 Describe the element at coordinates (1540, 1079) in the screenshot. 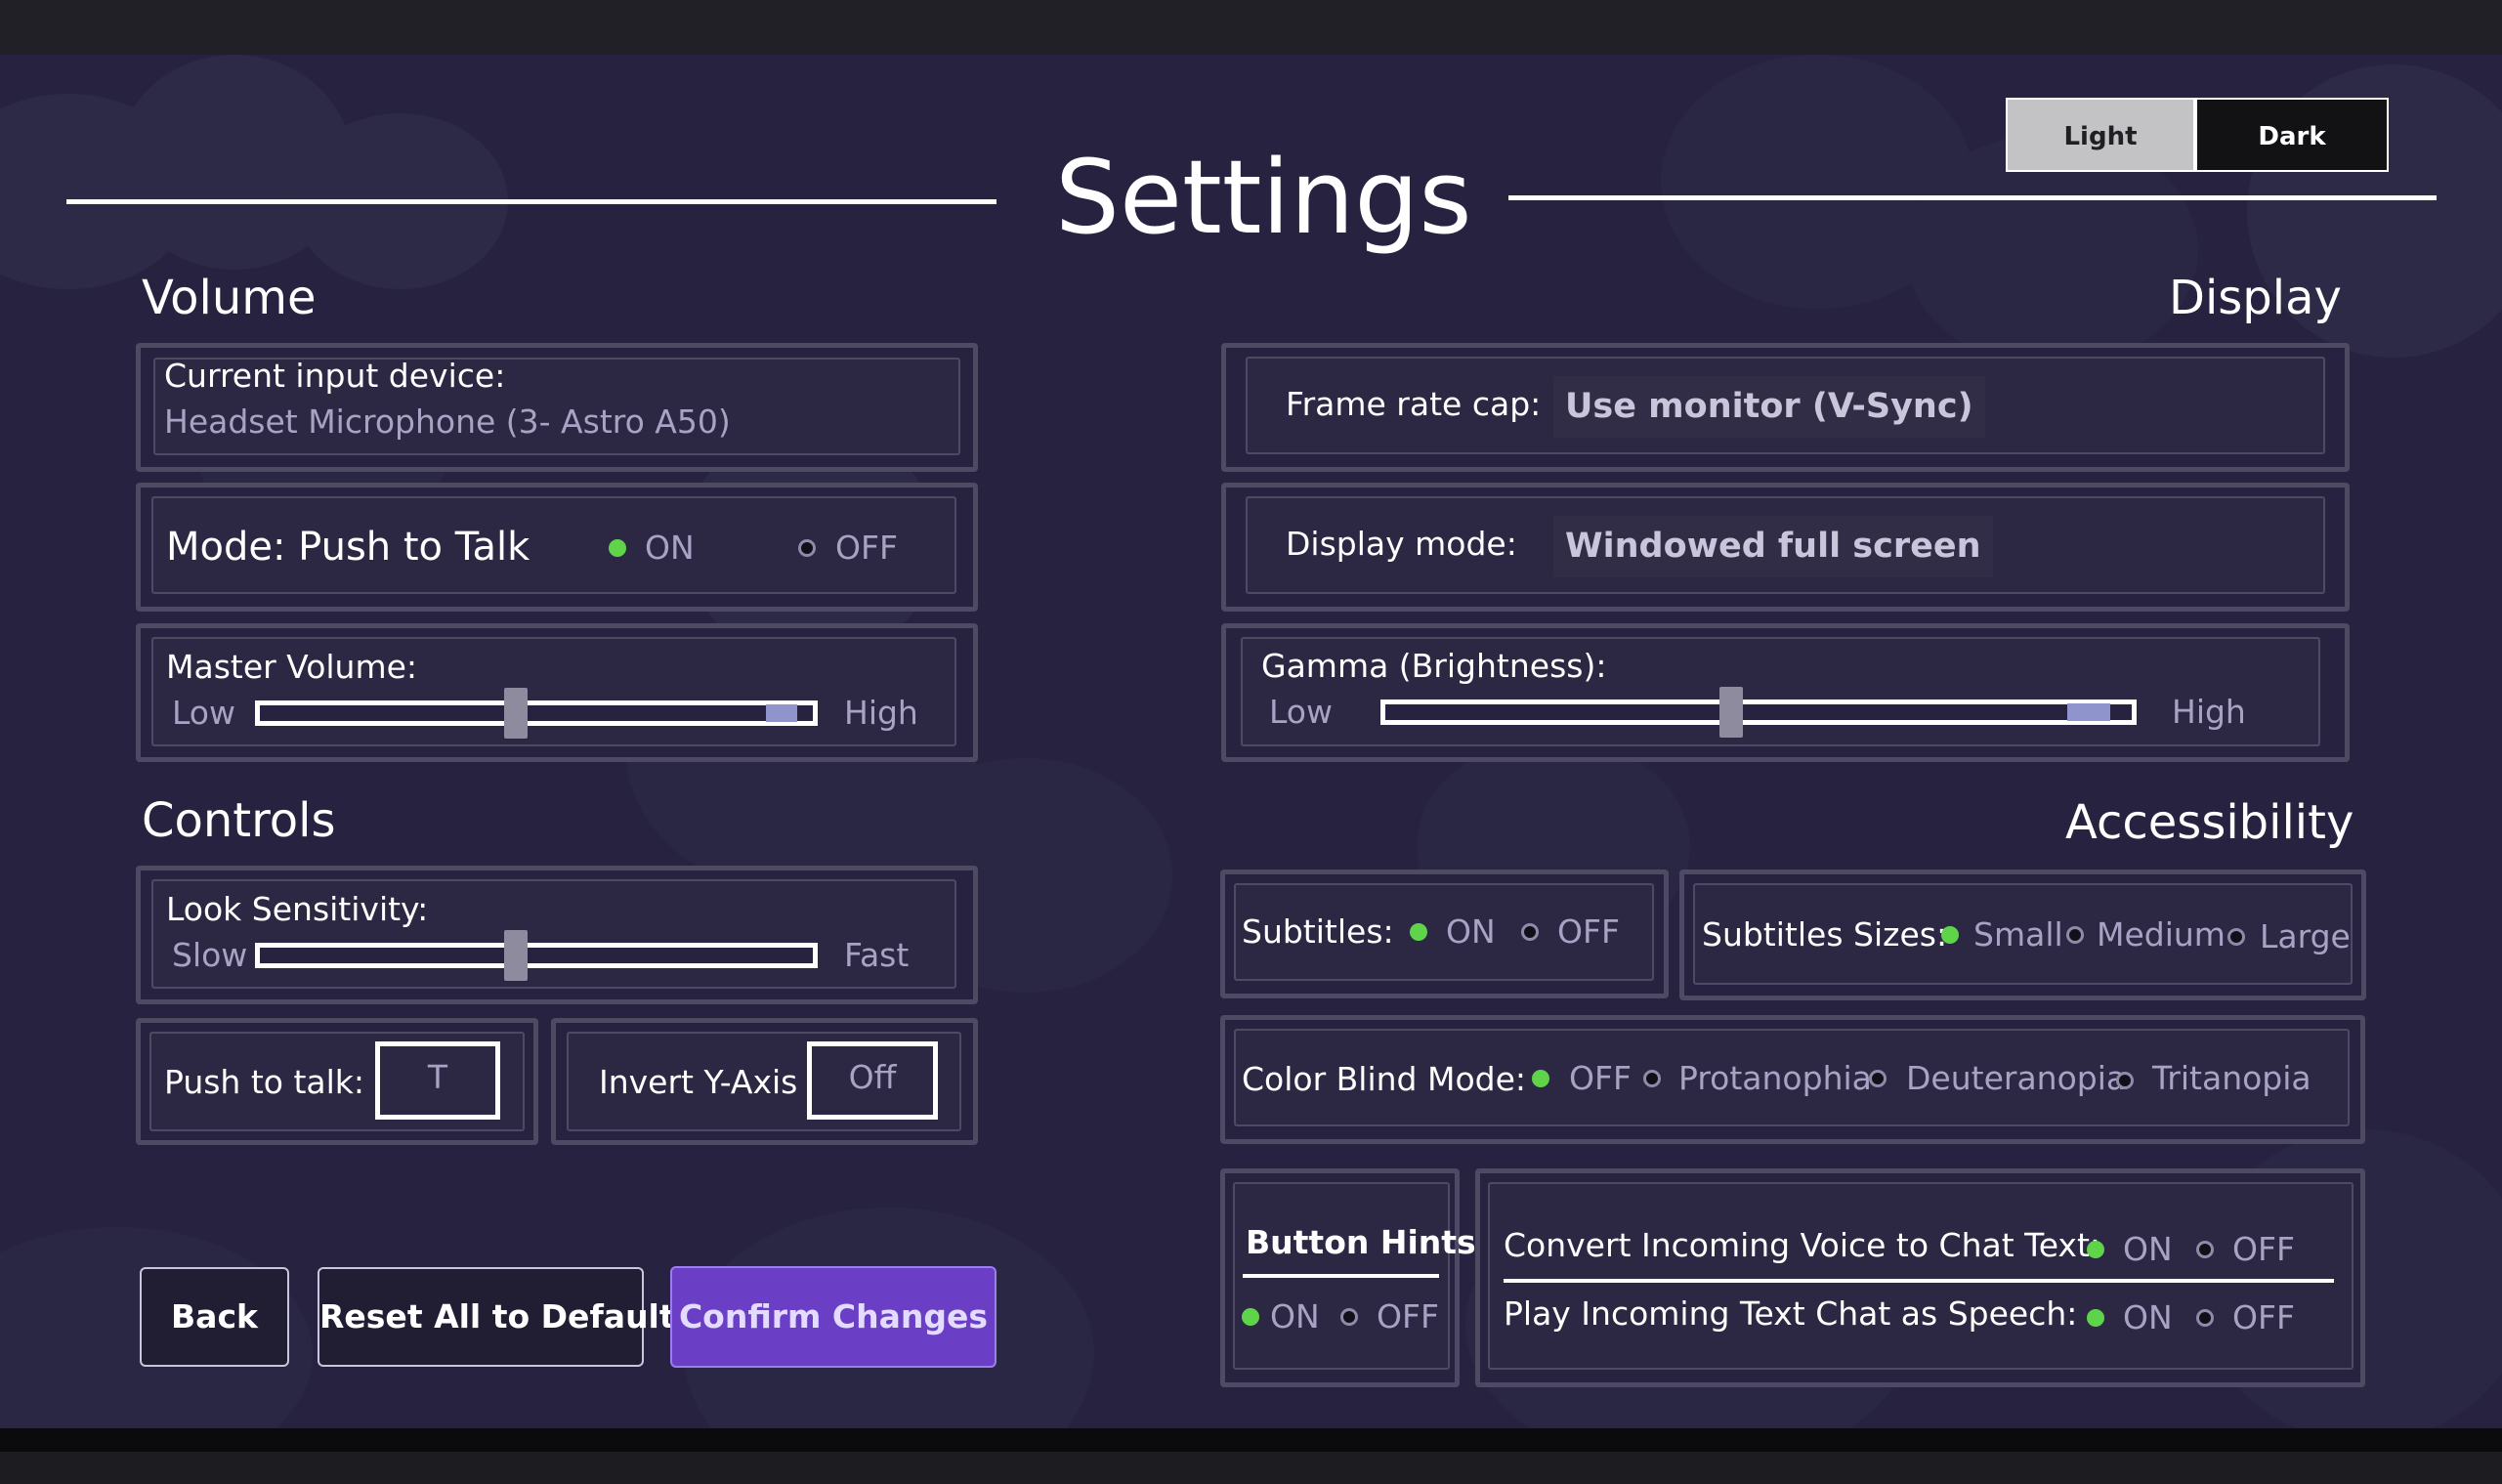

I see `colorblind-off-radio` at that location.